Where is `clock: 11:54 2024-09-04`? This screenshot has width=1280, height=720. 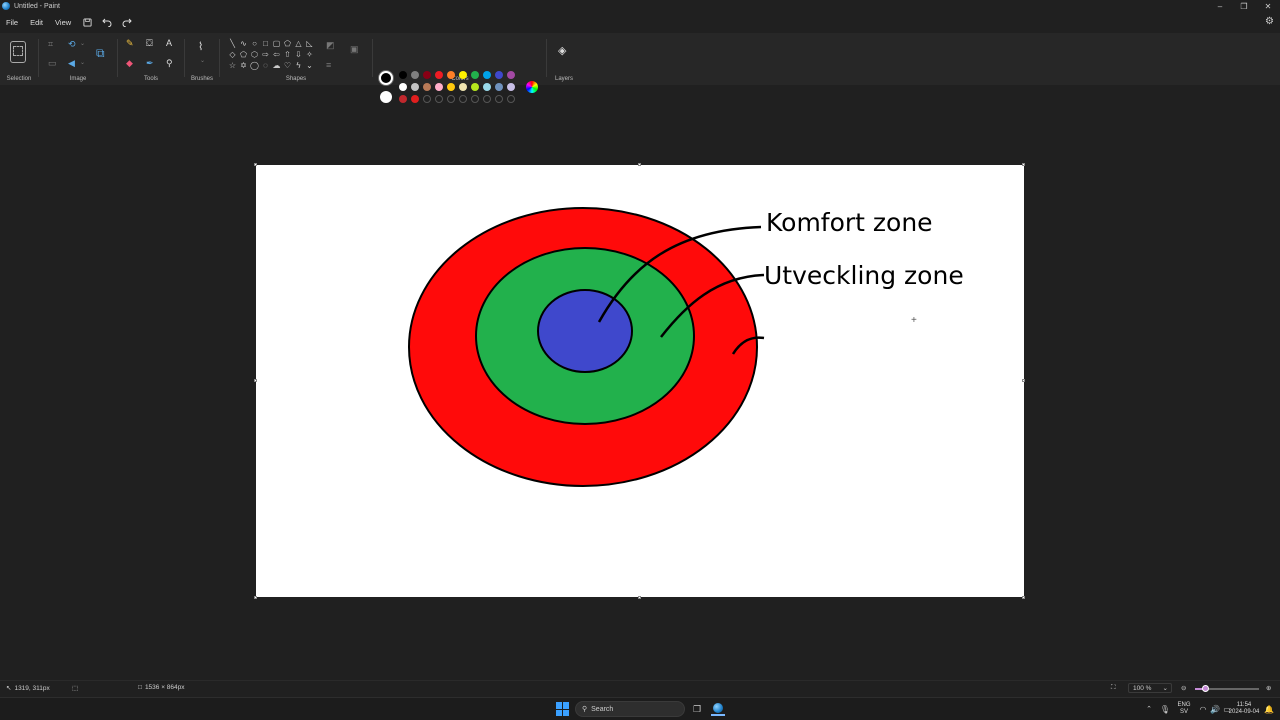
clock: 11:54 2024-09-04 is located at coordinates (1244, 709).